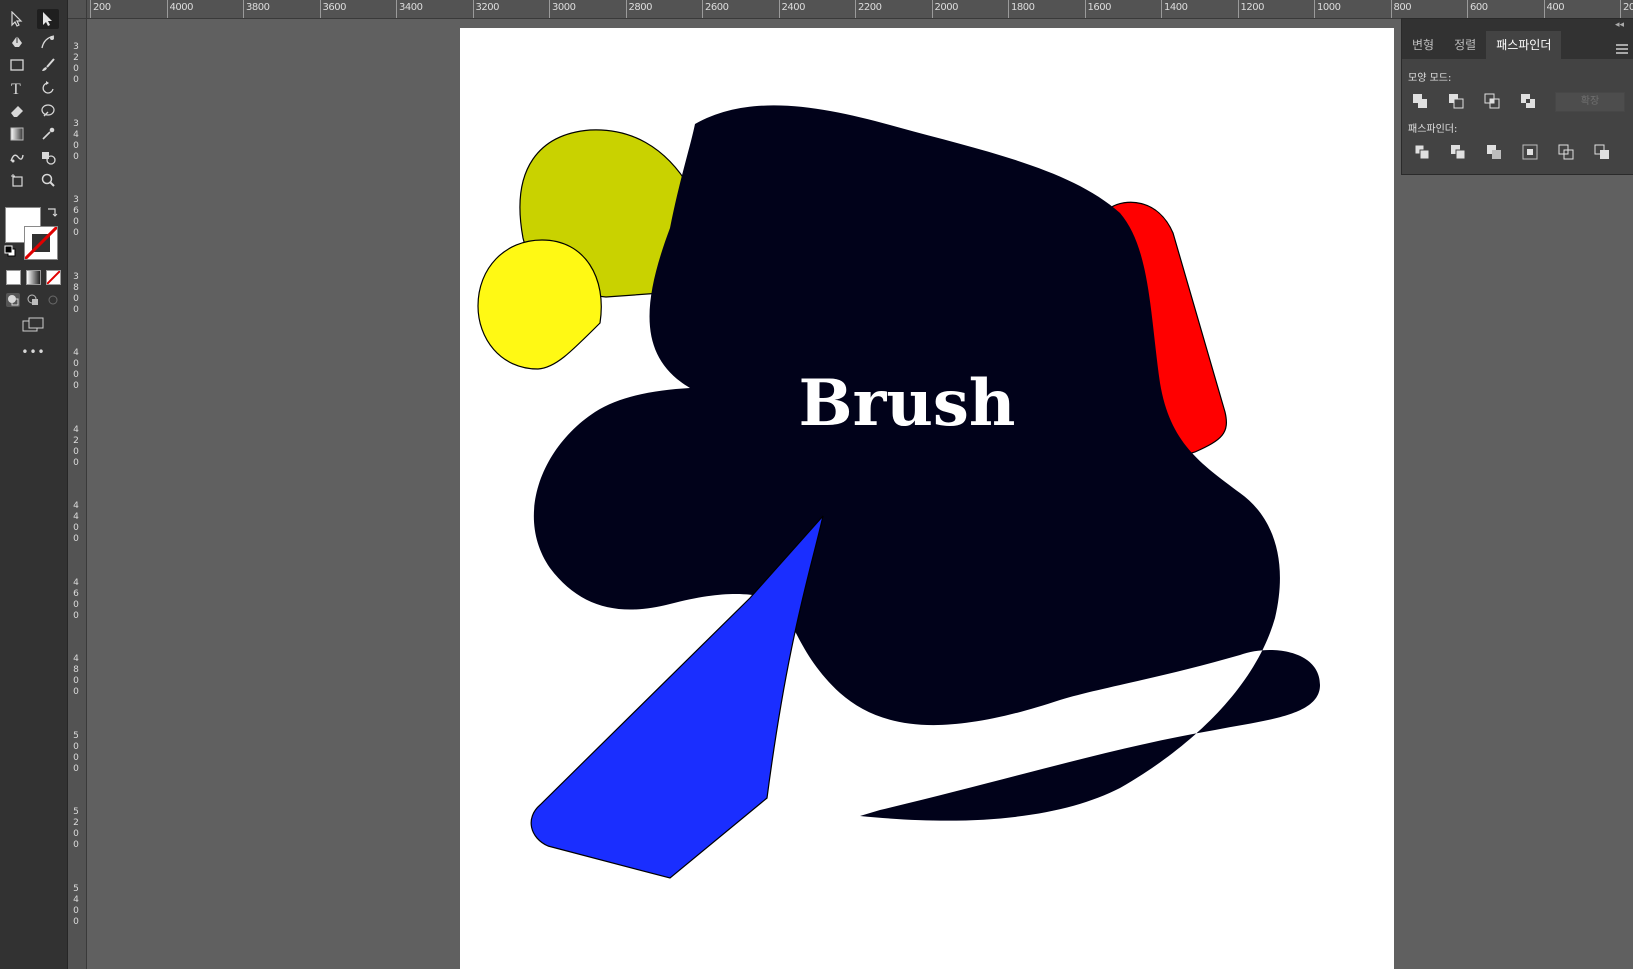  What do you see at coordinates (1329, 7) in the screenshot?
I see `ruler-label: 1000` at bounding box center [1329, 7].